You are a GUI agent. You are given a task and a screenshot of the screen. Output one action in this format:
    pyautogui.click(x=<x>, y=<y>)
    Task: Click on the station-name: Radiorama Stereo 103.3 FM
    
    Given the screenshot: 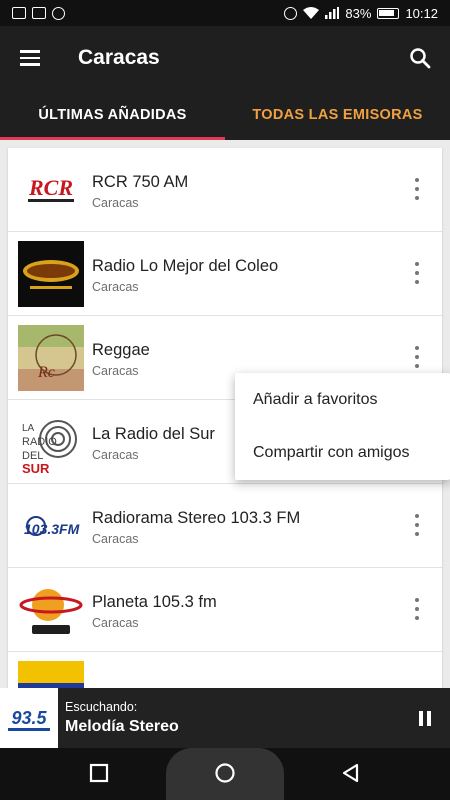 What is the action you would take?
    pyautogui.click(x=196, y=518)
    